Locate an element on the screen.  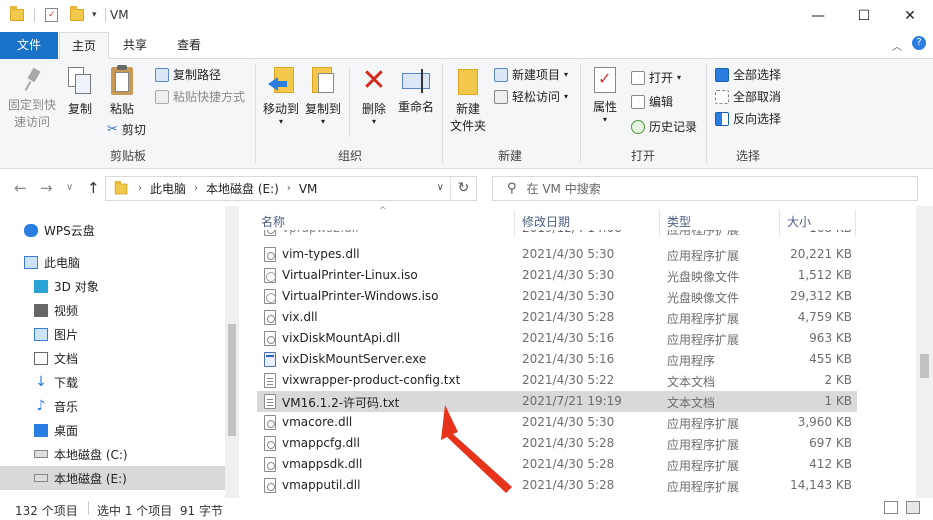
nav-item-drive-c: 本地磁盘 (C:) is located at coordinates (145, 454).